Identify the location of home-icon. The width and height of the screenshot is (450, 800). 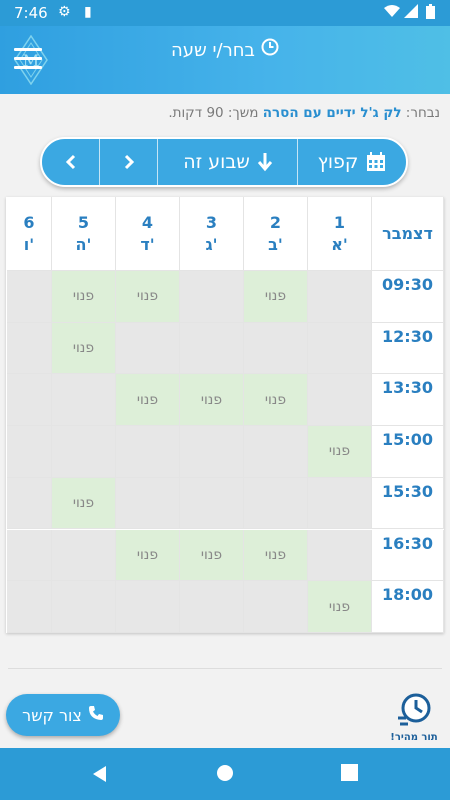
(225, 775).